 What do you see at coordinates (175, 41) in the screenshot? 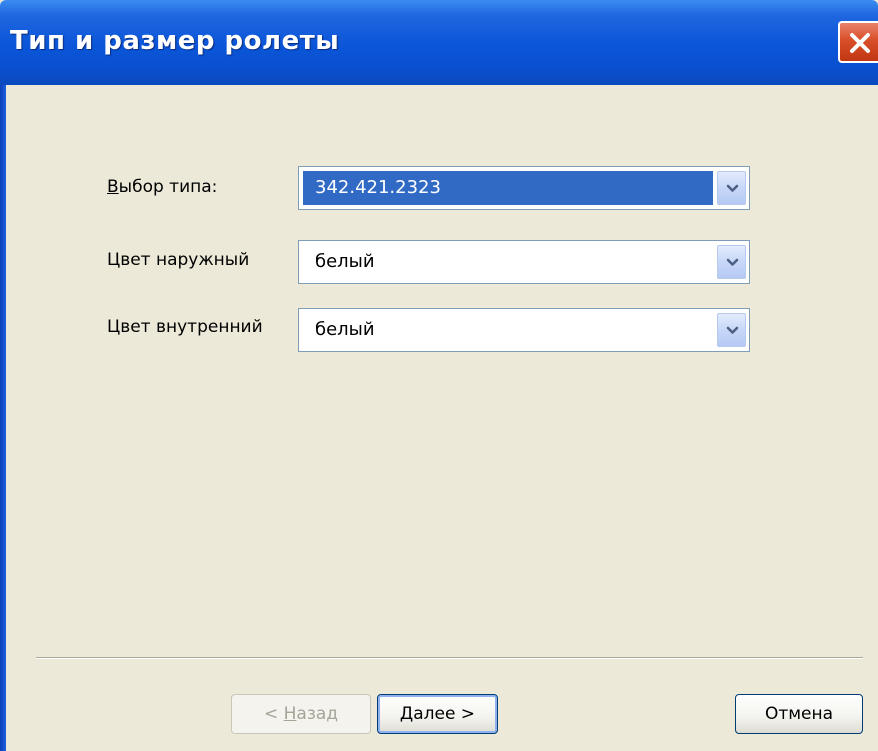
I see `window-title: Тип и размер ролеты` at bounding box center [175, 41].